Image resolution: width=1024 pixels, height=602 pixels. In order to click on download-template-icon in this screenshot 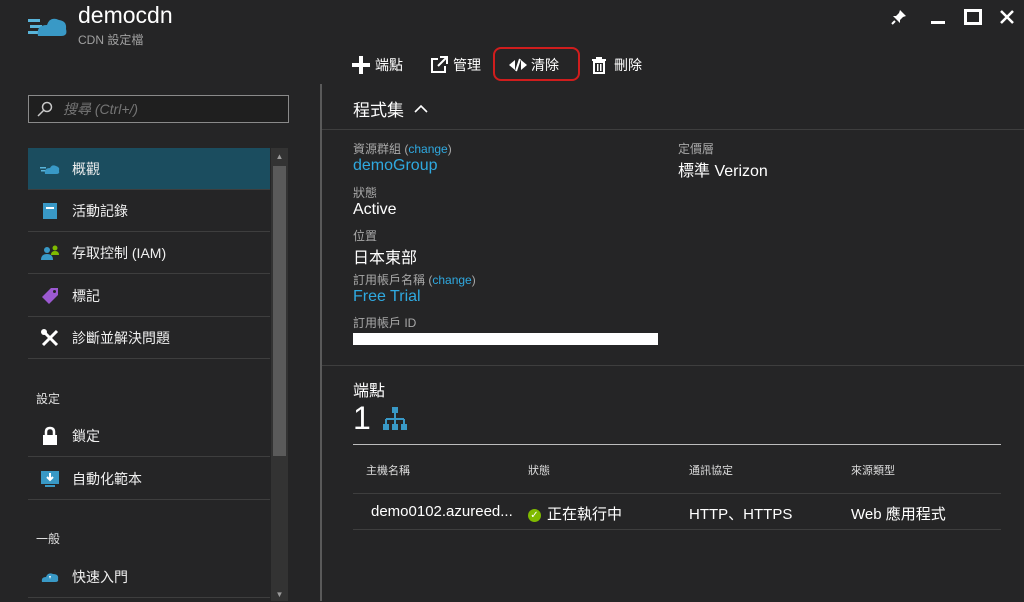, I will do `click(50, 479)`.